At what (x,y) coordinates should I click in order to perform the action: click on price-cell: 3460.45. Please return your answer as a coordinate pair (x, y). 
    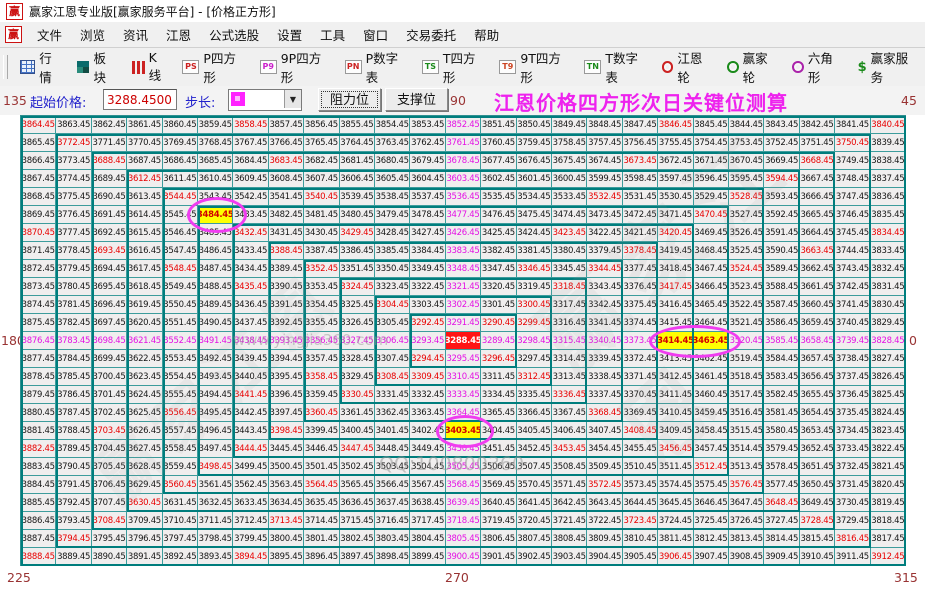
    Looking at the image, I should click on (711, 395).